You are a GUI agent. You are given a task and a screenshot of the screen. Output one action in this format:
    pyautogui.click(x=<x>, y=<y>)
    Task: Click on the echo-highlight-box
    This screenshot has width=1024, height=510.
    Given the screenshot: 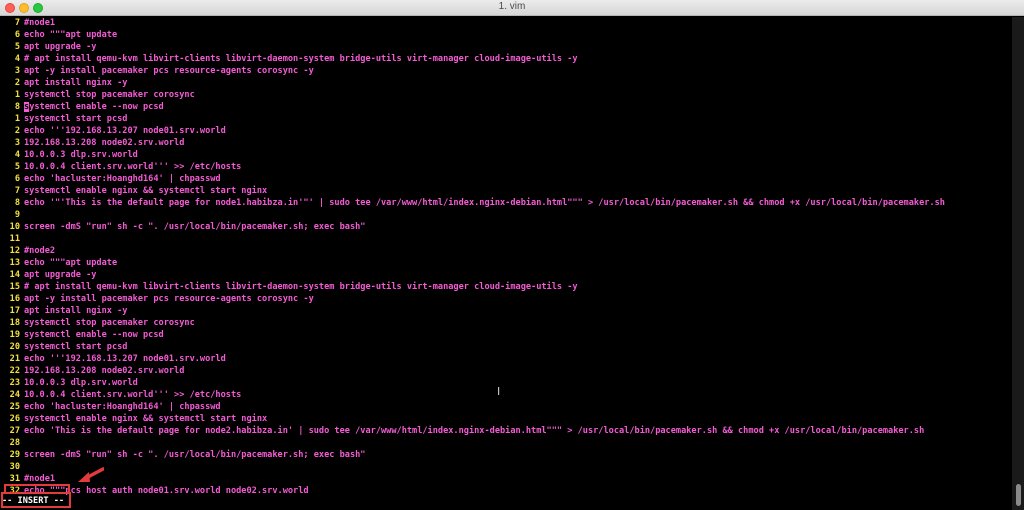 What is the action you would take?
    pyautogui.click(x=37, y=488)
    